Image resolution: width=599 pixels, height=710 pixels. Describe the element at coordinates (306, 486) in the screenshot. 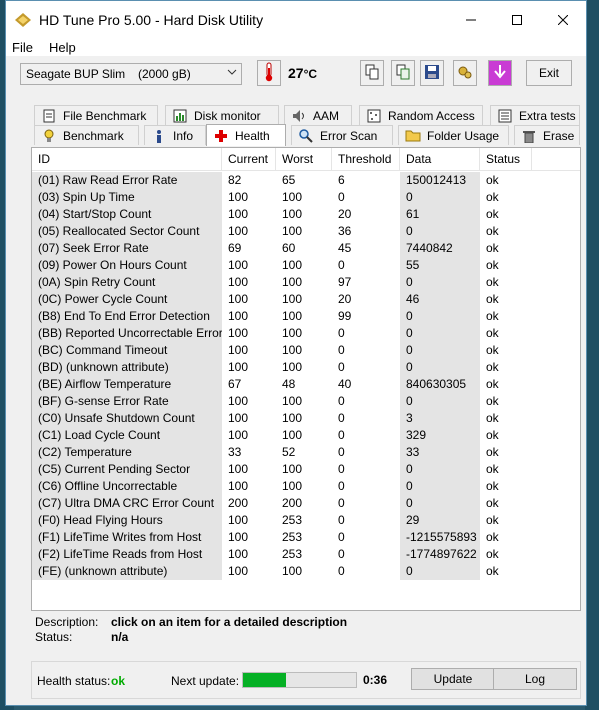

I see `table-row: (C6) Offline Uncorrectable 100 100 0 0 ok` at that location.